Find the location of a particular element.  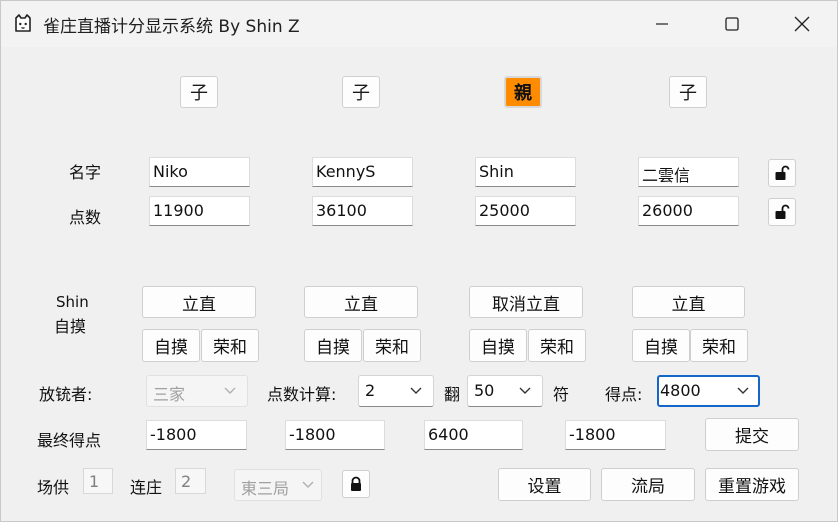

settings-button: 设置 is located at coordinates (544, 484).